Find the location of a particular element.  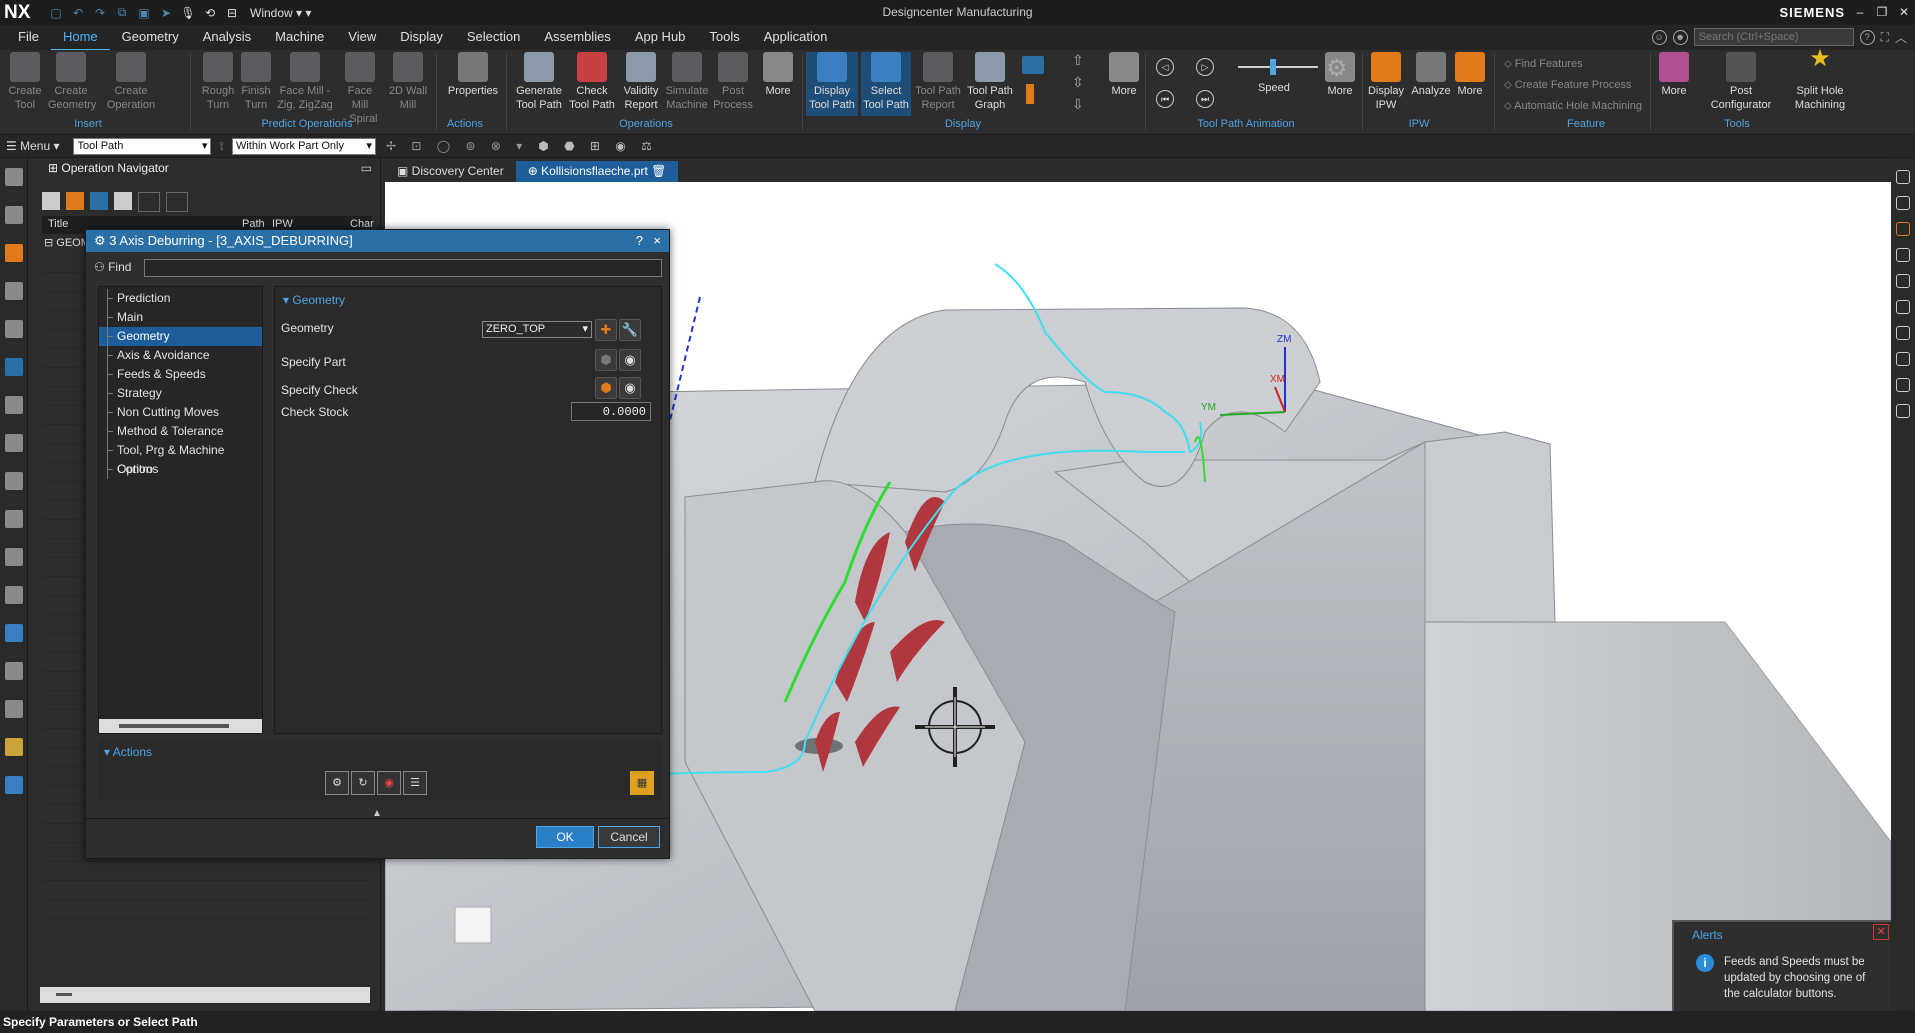

tree-item-main: Main is located at coordinates (180, 317).